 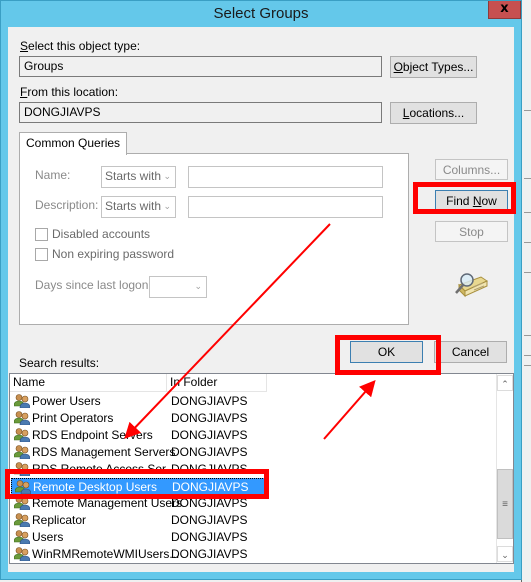 What do you see at coordinates (69, 92) in the screenshot?
I see `location-label: From this location:` at bounding box center [69, 92].